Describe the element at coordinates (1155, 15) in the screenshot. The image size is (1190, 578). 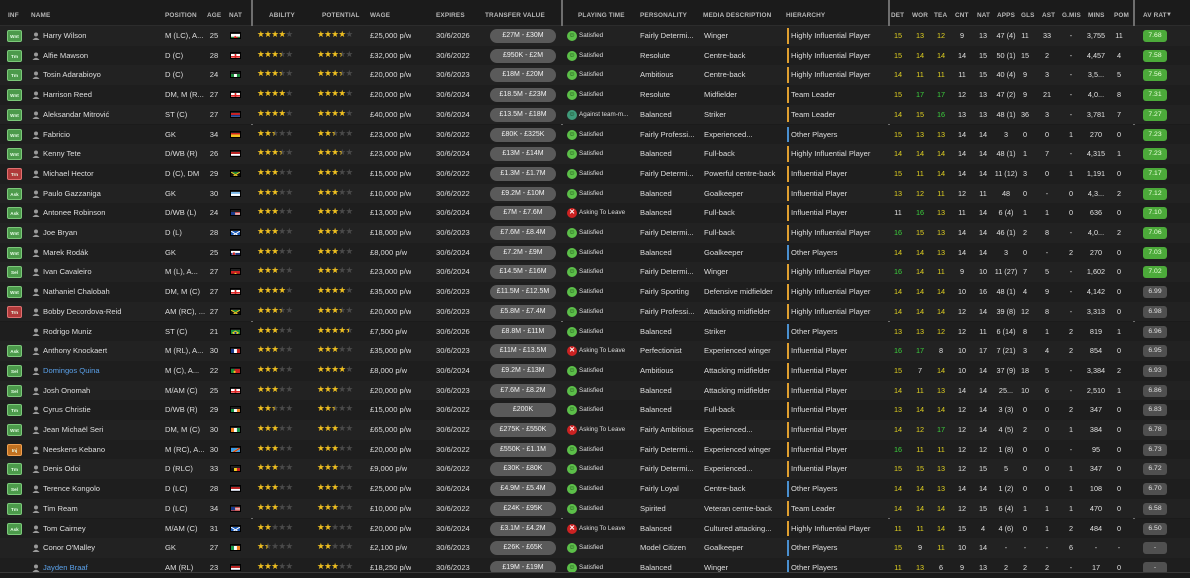
I see `header-av-rat: AV RAT` at that location.